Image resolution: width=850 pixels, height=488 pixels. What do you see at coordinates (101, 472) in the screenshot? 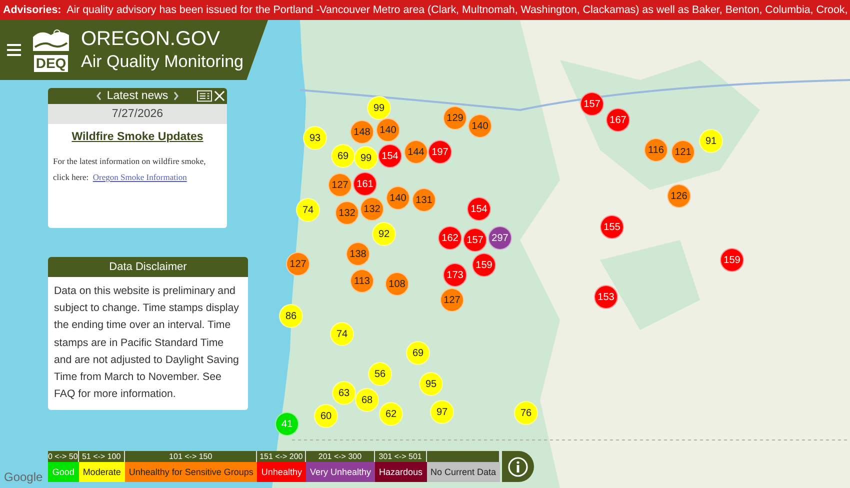
I see `legend-label: Moderate` at bounding box center [101, 472].